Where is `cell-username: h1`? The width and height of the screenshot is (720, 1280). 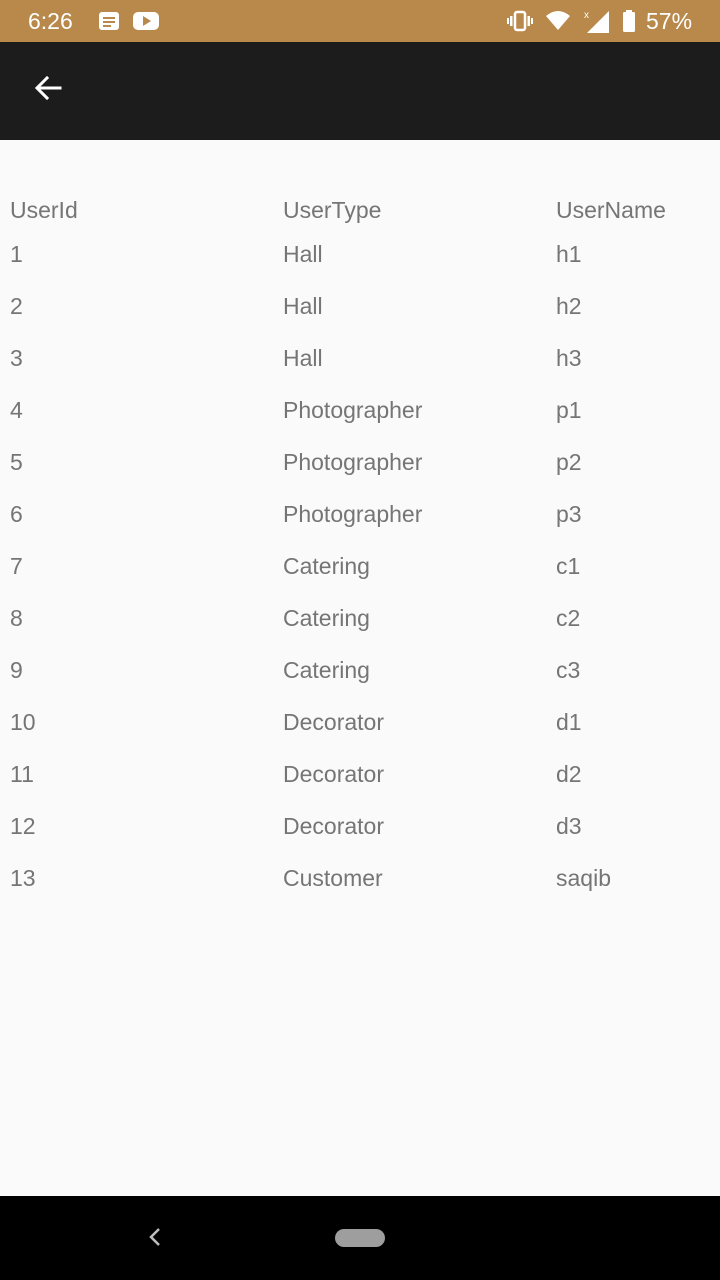 cell-username: h1 is located at coordinates (569, 254).